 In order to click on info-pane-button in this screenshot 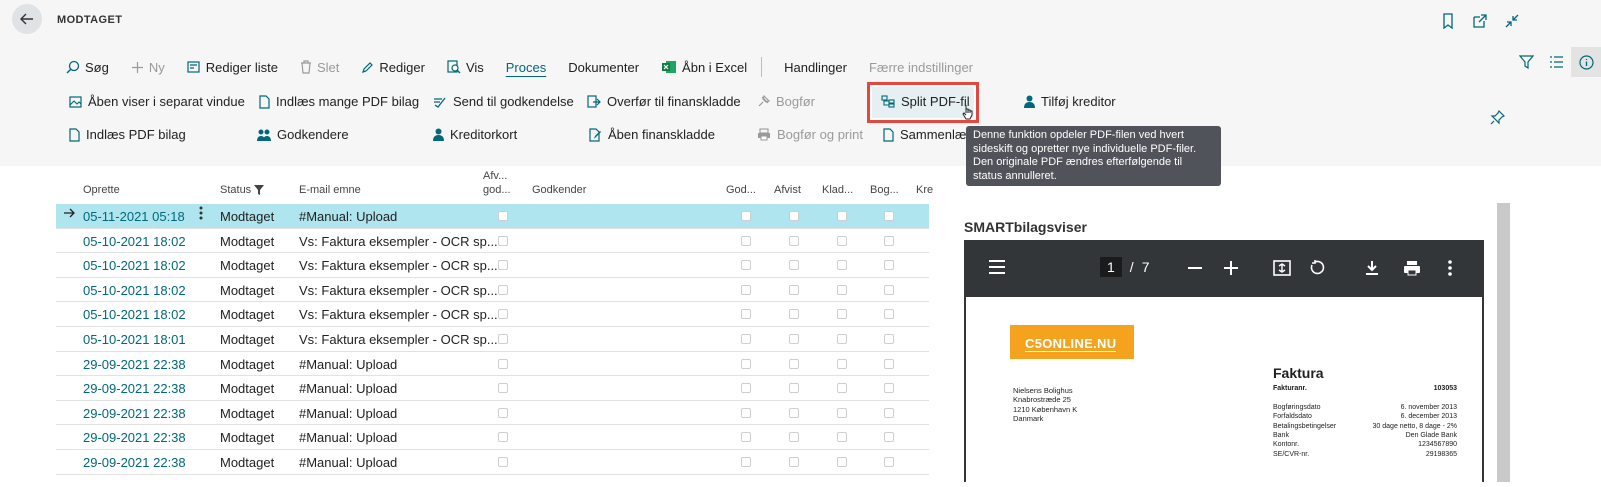, I will do `click(1586, 62)`.